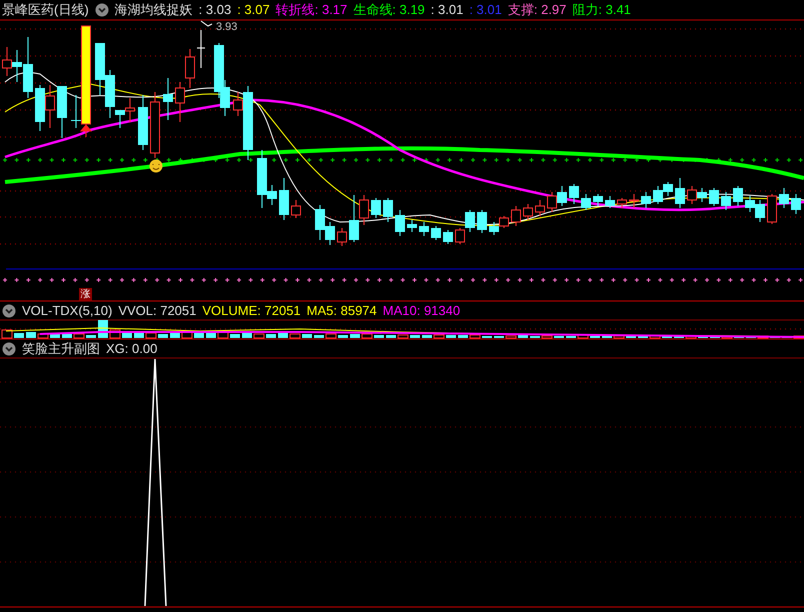 Image resolution: width=804 pixels, height=612 pixels. What do you see at coordinates (537, 10) in the screenshot?
I see `indicator-value: 支撑: 2.97` at bounding box center [537, 10].